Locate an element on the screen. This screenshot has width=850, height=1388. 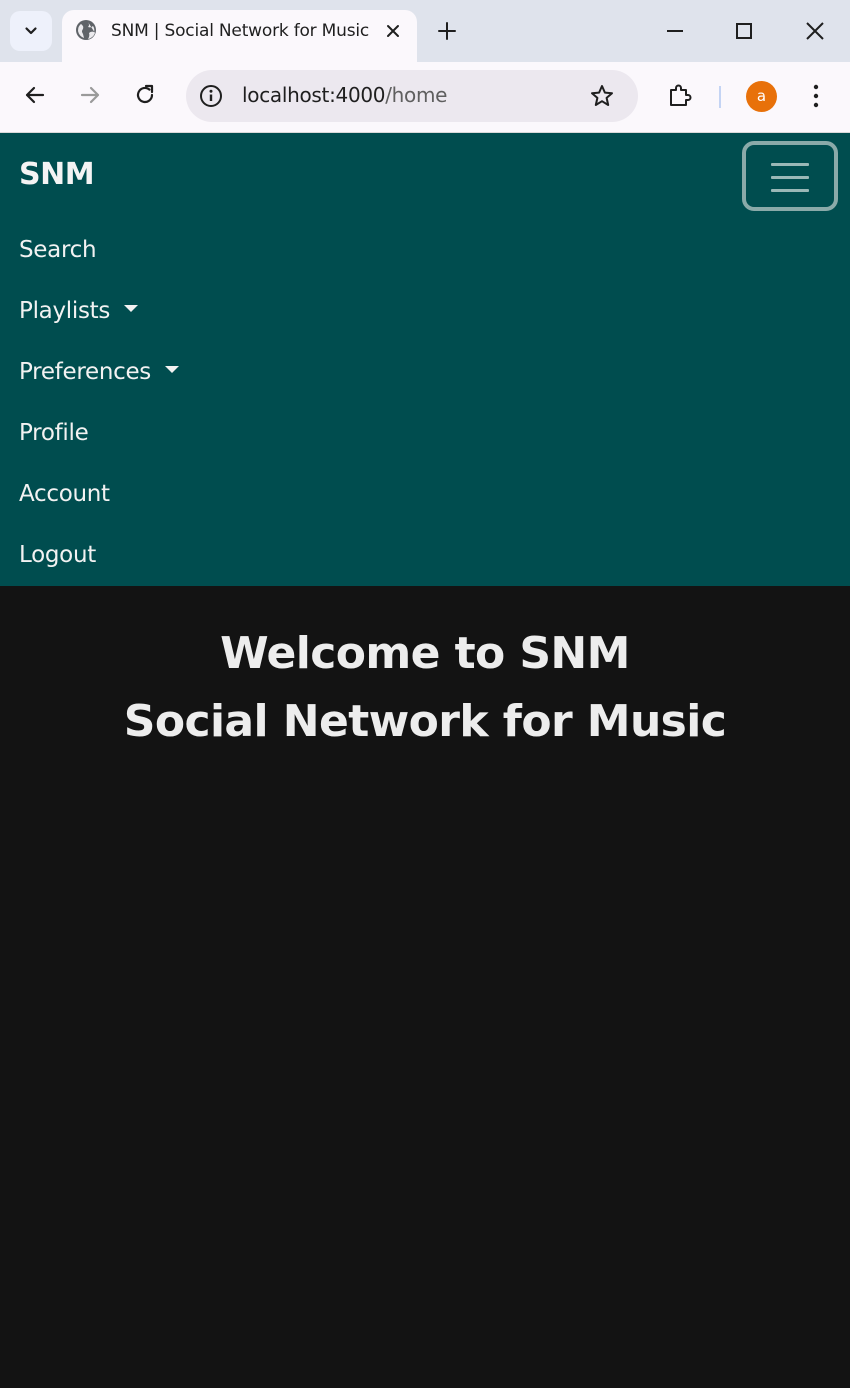
close-tab-icon is located at coordinates (393, 31).